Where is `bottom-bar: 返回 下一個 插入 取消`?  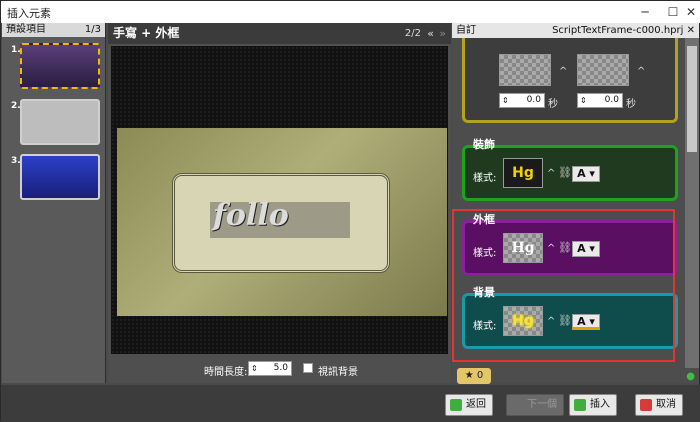 bottom-bar: 返回 下一個 插入 取消 is located at coordinates (350, 403).